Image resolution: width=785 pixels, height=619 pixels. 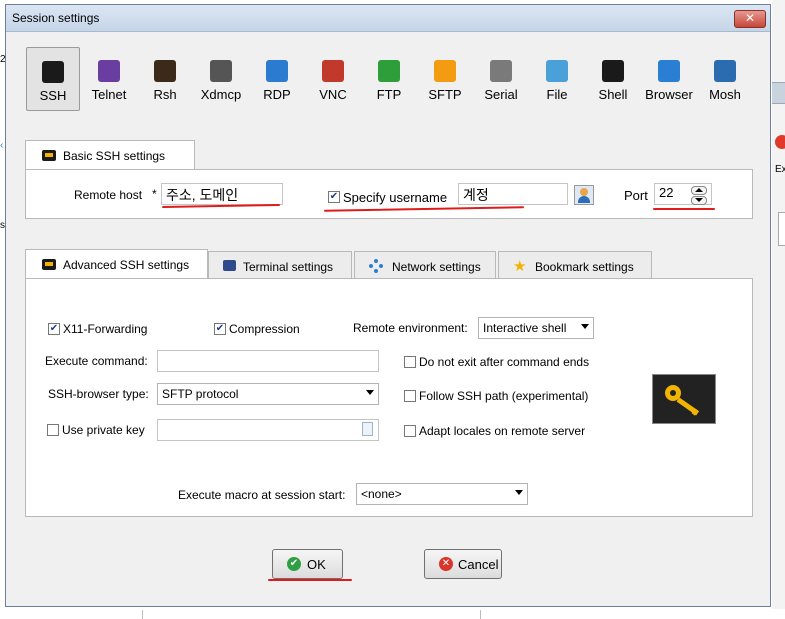 What do you see at coordinates (333, 71) in the screenshot?
I see `vnc-icon` at bounding box center [333, 71].